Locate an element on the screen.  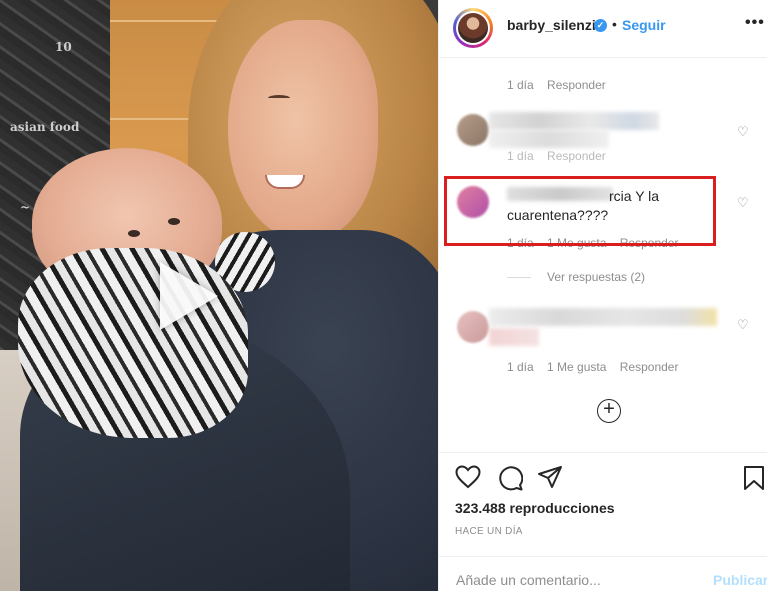
share-icon is located at coordinates (550, 479).